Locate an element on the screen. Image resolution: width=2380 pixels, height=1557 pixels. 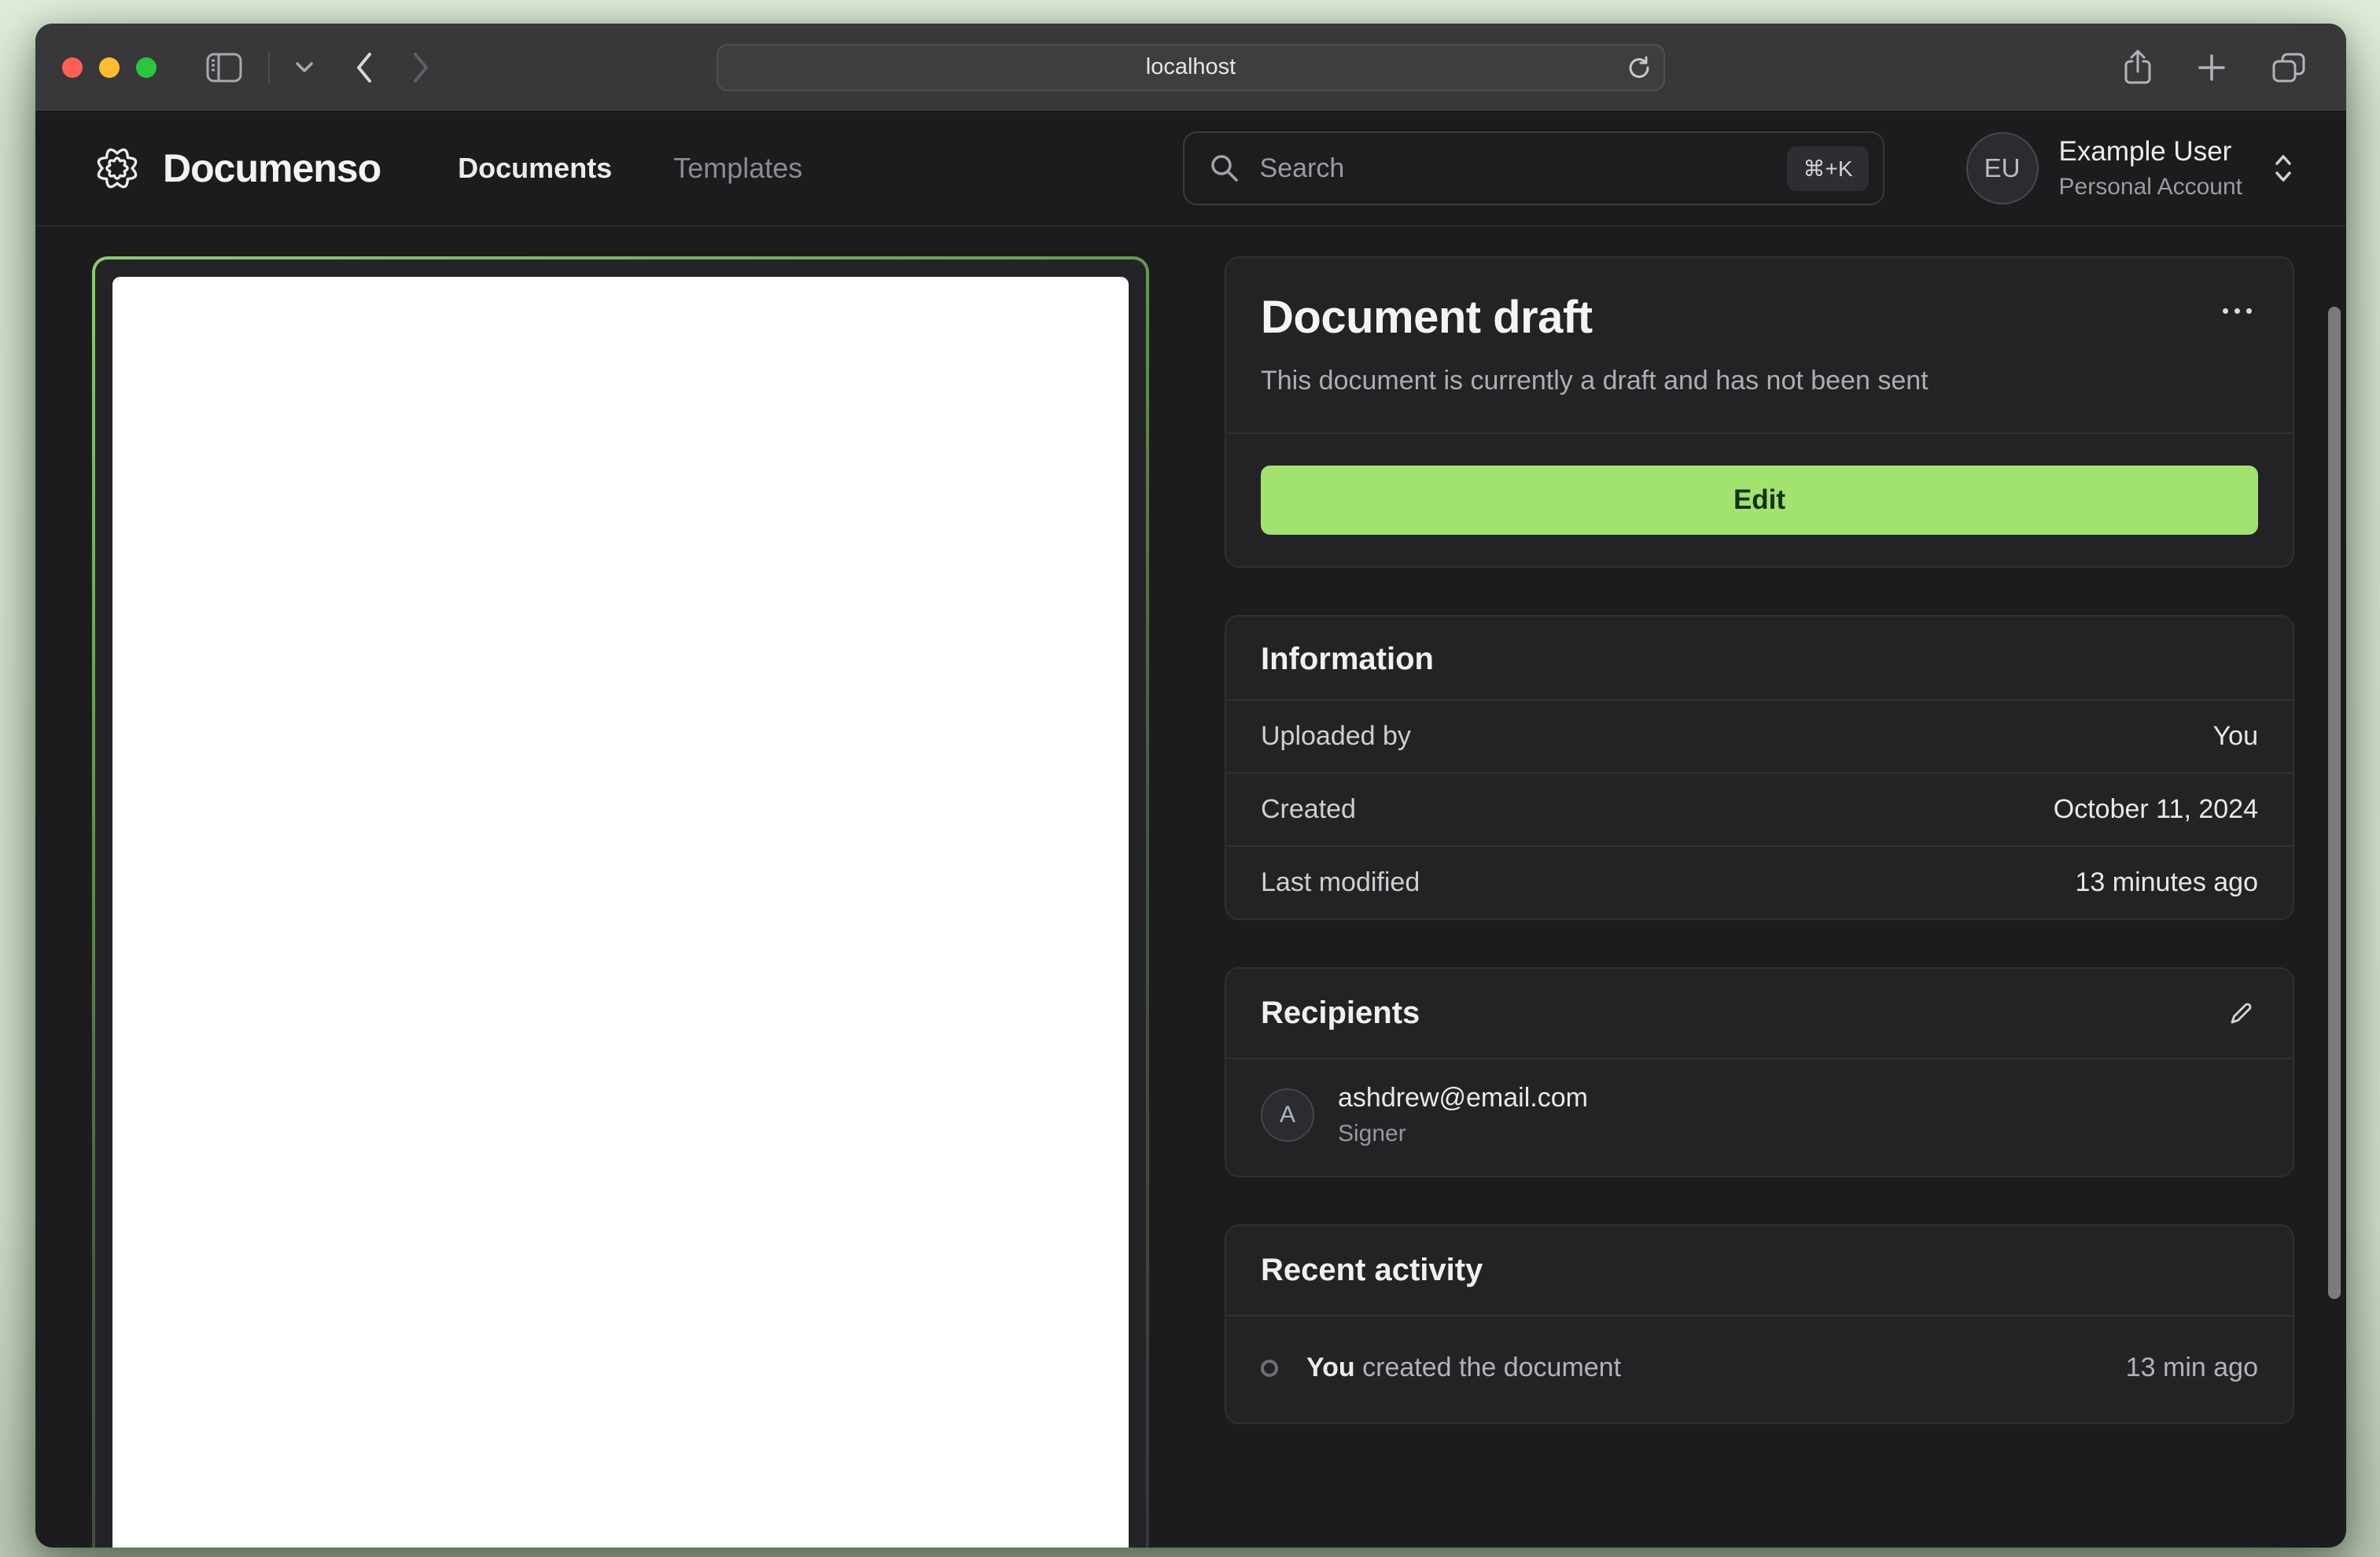
back-button is located at coordinates (364, 68).